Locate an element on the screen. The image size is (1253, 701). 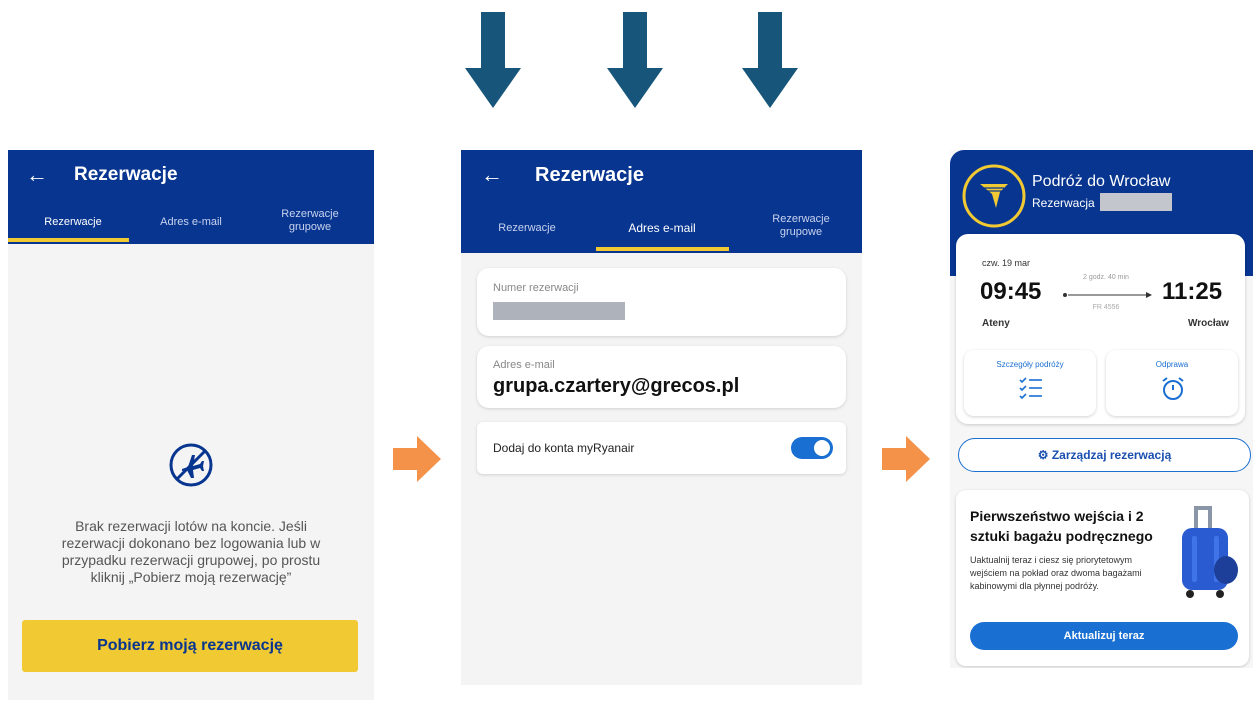
booking-number-label: Numer rezerwacji is located at coordinates (536, 288).